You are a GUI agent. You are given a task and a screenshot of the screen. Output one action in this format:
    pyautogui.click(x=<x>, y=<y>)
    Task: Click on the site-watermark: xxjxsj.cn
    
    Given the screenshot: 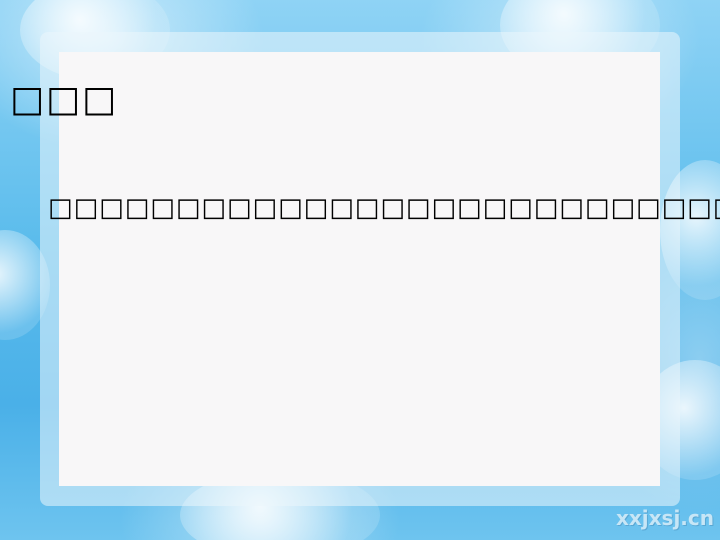 What is the action you would take?
    pyautogui.click(x=664, y=518)
    